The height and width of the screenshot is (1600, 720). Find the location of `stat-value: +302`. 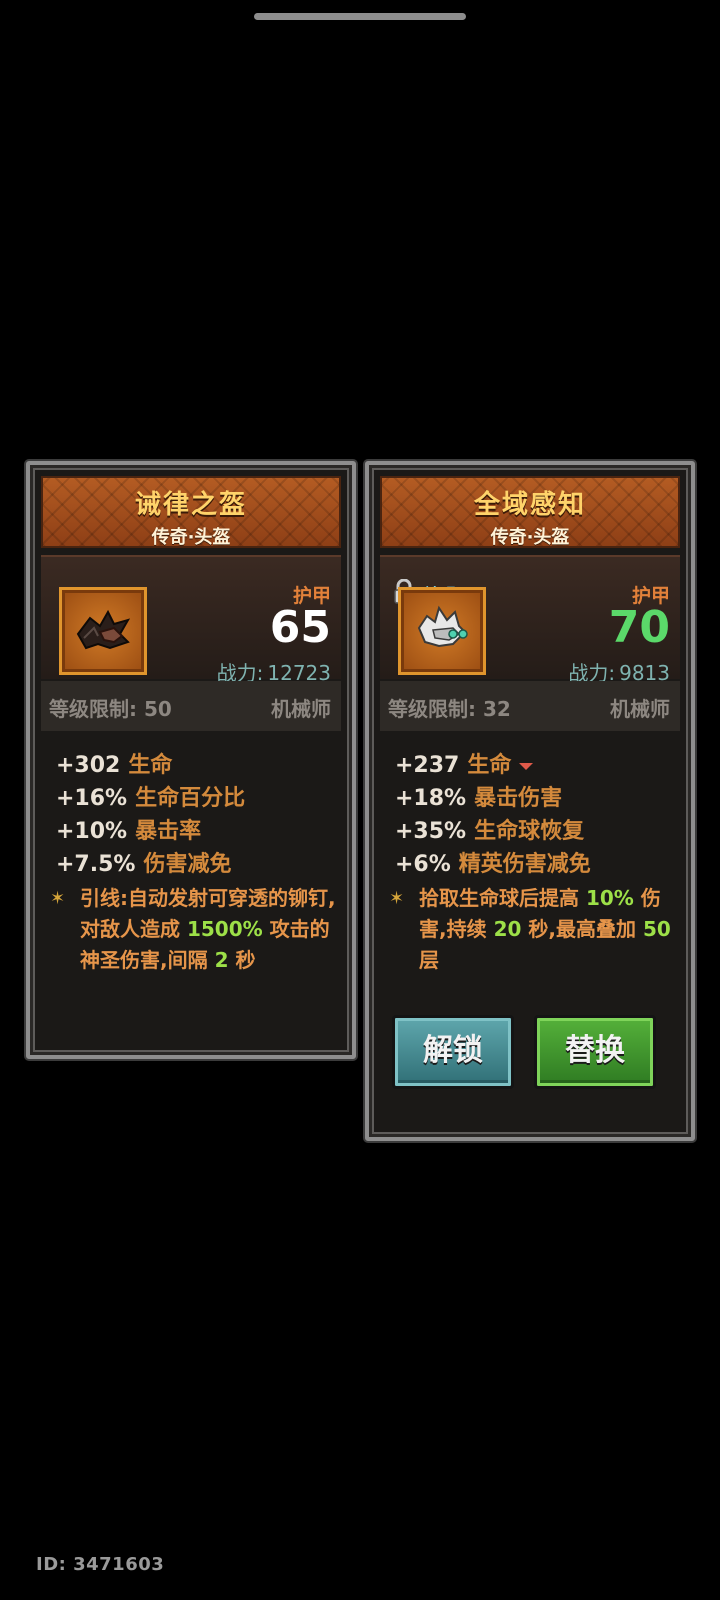

stat-value: +302 is located at coordinates (88, 765).